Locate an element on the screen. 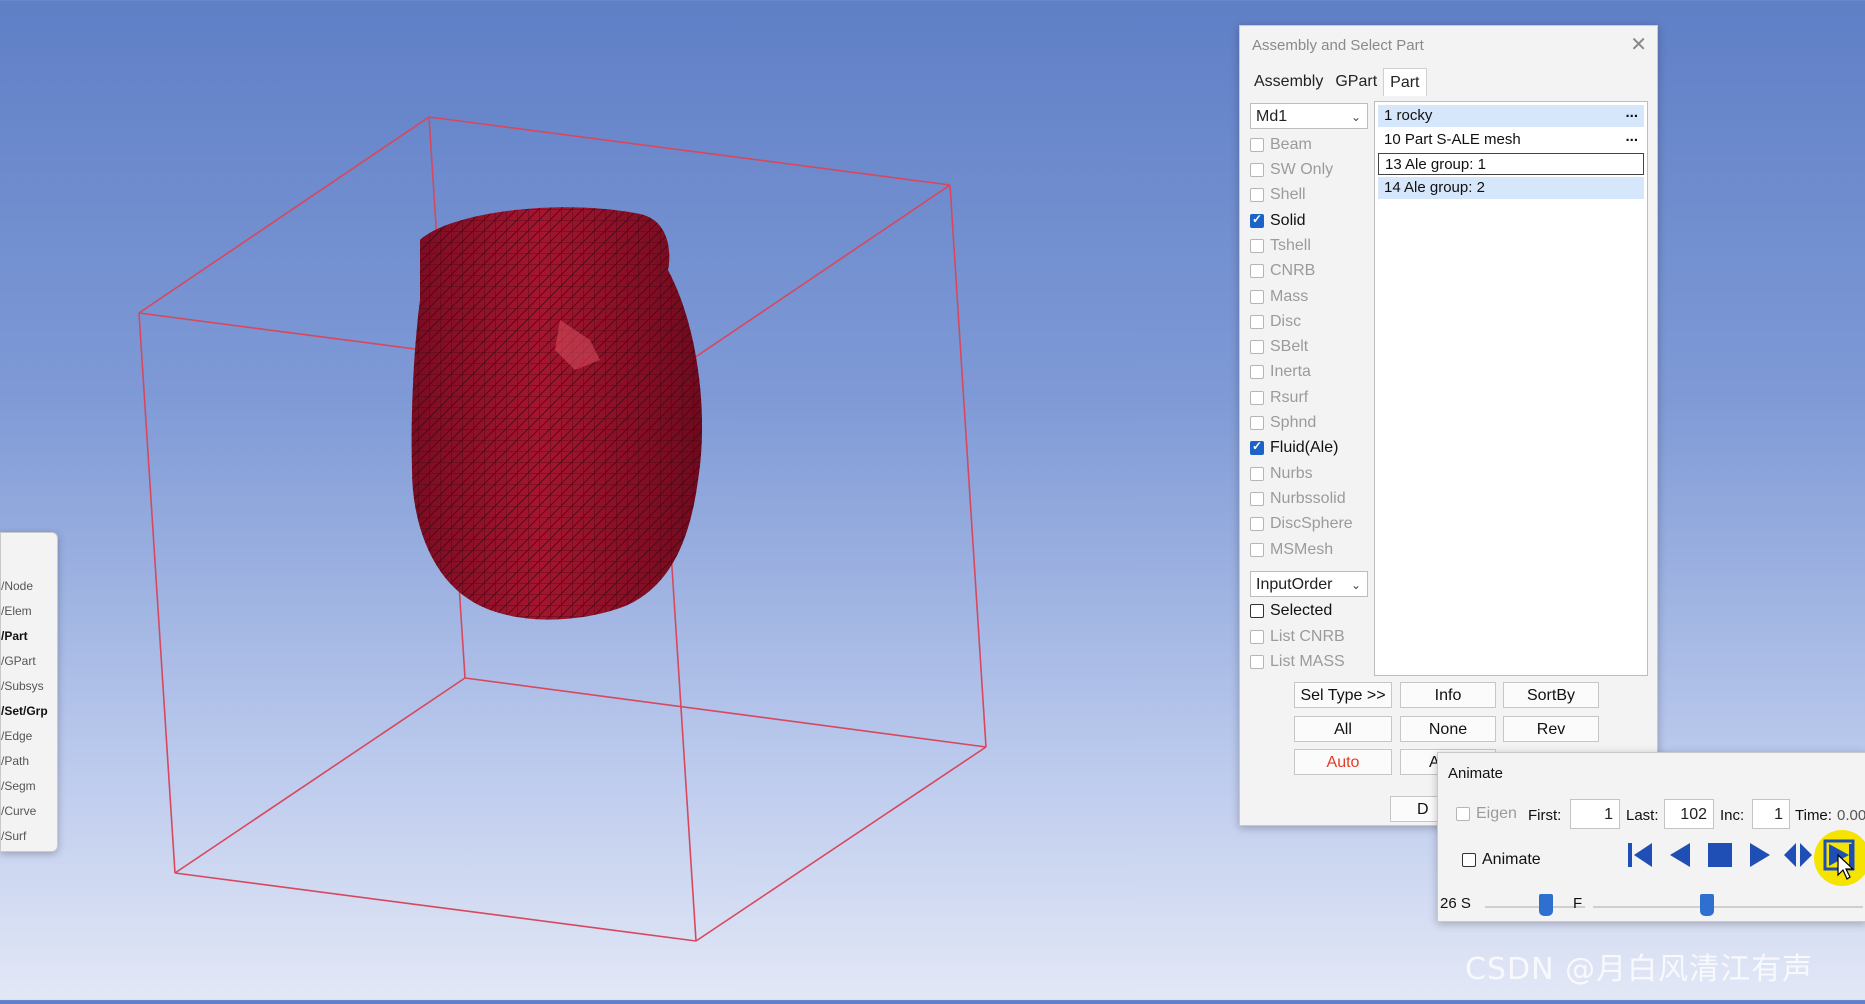 The image size is (1865, 1004). option-selected: Selected is located at coordinates (1291, 611).